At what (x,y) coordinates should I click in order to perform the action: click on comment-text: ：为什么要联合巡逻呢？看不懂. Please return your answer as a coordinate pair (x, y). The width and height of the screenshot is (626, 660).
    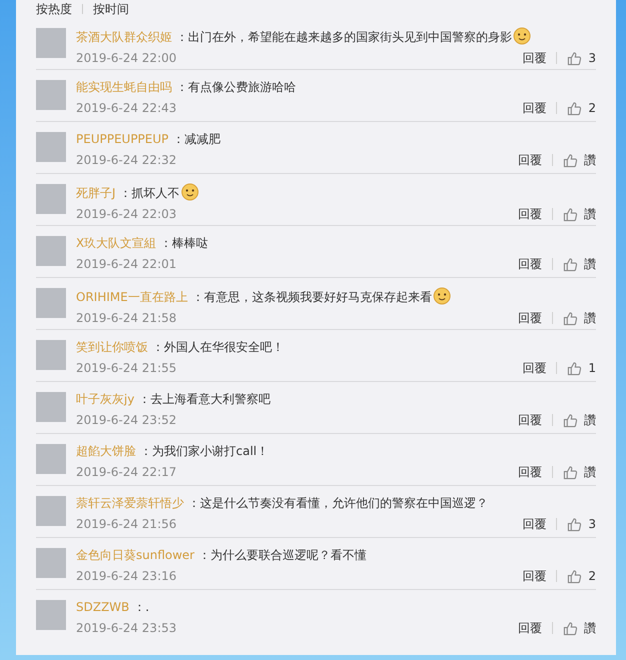
    Looking at the image, I should click on (282, 555).